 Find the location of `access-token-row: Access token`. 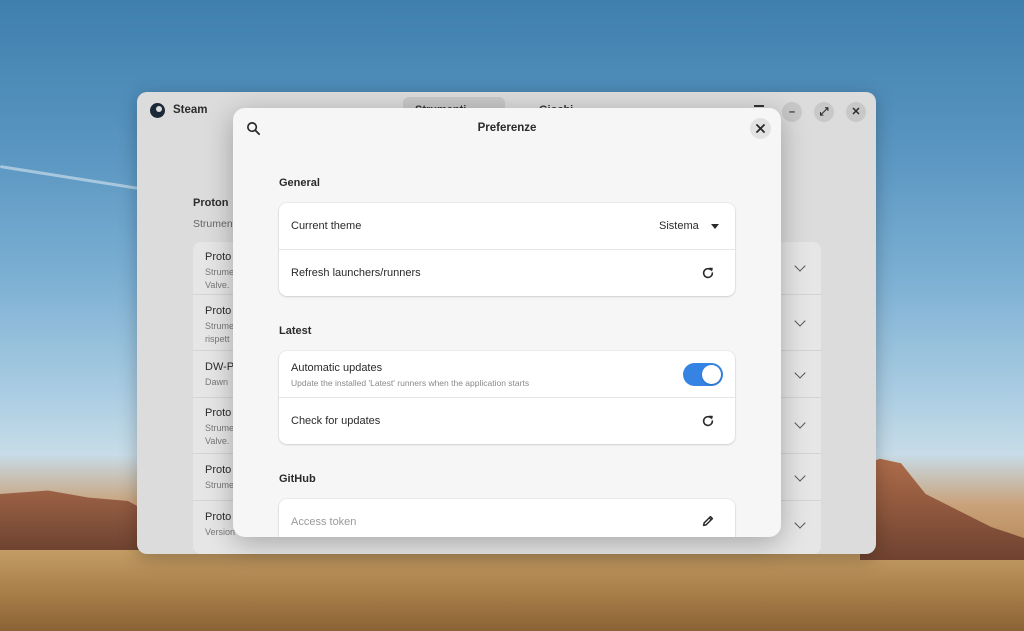

access-token-row: Access token is located at coordinates (507, 518).